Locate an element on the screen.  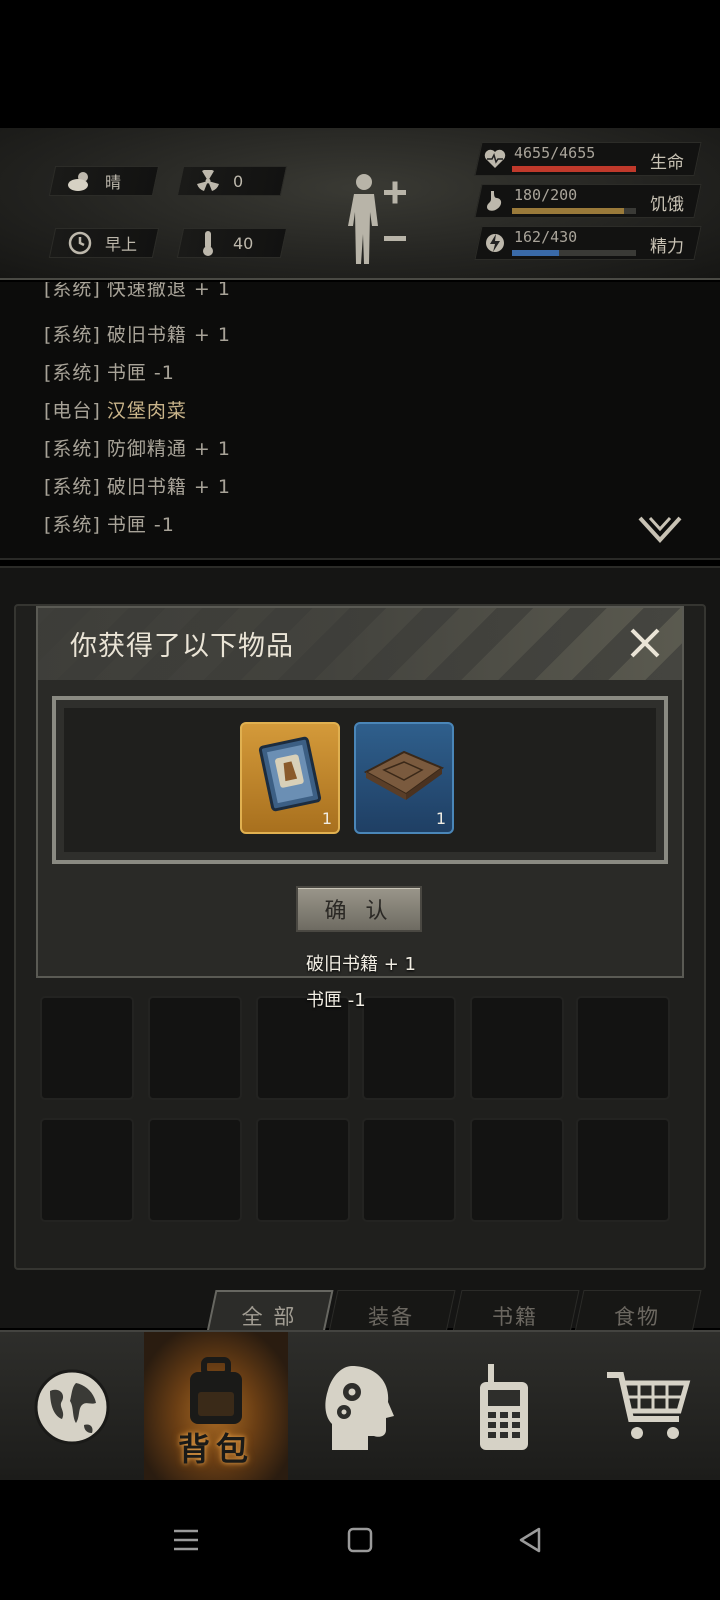
nav-world-map is located at coordinates (72, 1407).